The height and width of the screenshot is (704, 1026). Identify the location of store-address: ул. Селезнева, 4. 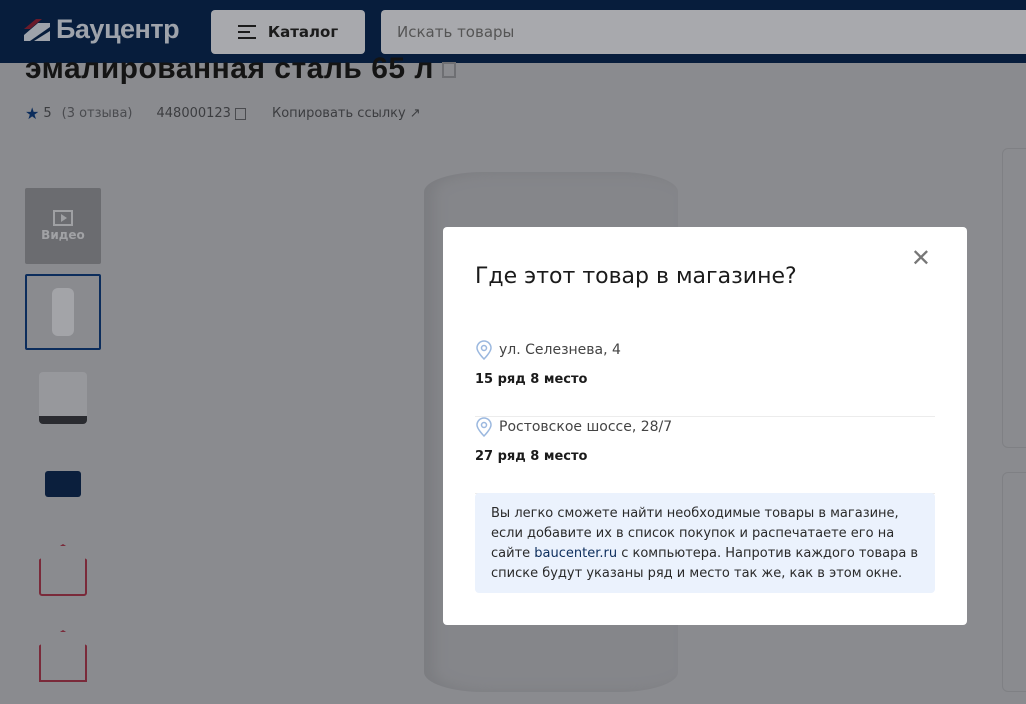
(560, 350).